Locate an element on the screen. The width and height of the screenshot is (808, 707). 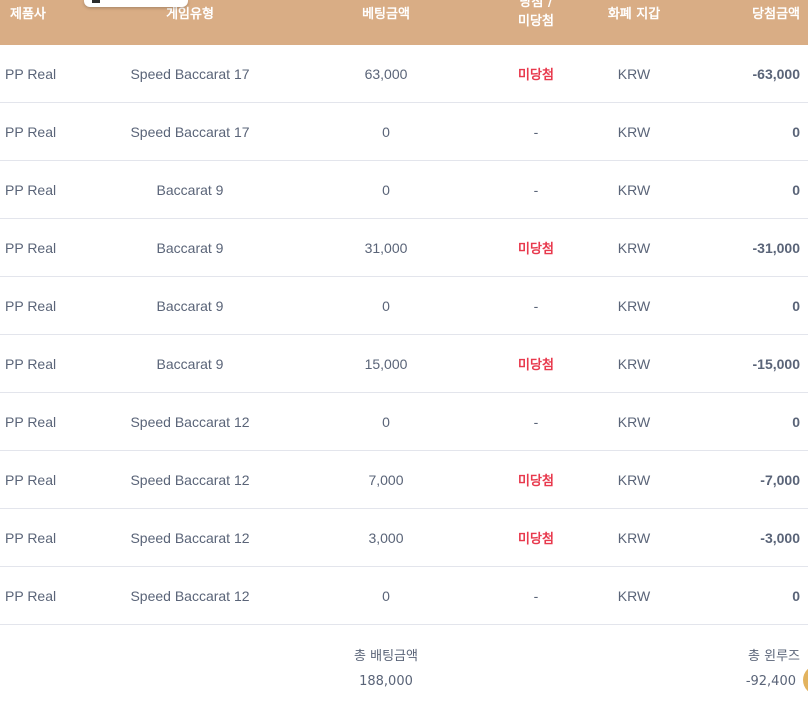
header-provider: 제품사 is located at coordinates (28, 14).